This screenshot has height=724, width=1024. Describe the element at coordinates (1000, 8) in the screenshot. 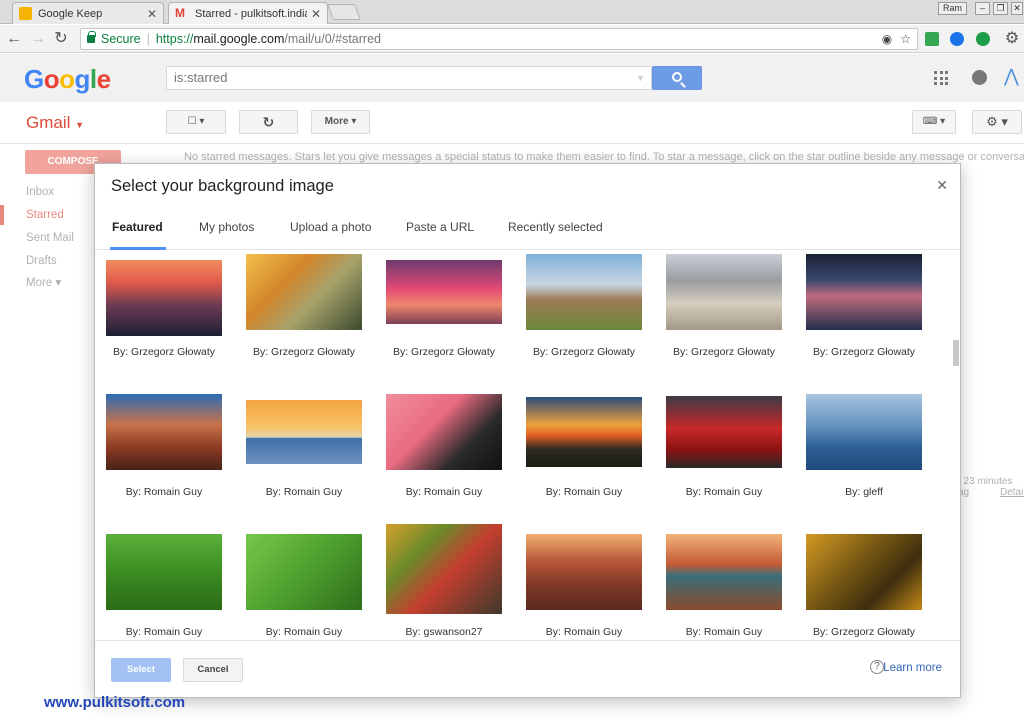

I see `restore-button: ❐` at that location.